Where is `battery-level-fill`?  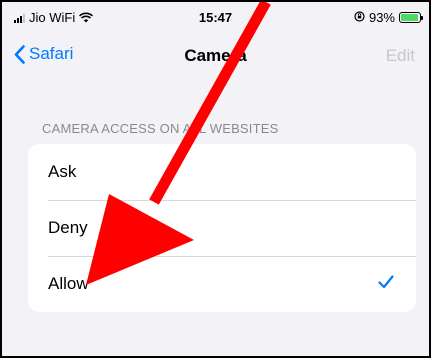
battery-level-fill is located at coordinates (409, 17).